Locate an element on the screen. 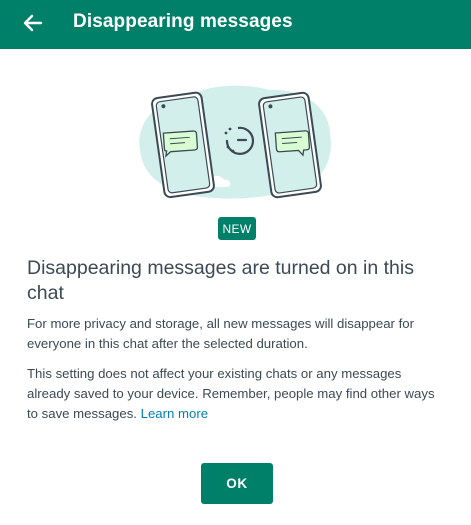 The height and width of the screenshot is (525, 471). back-button is located at coordinates (33, 23).